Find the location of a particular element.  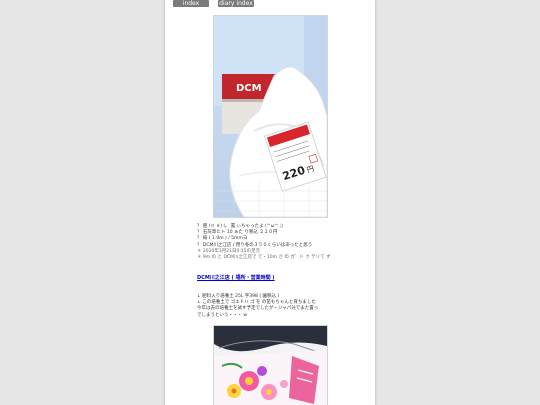

diary-index-button: diary index is located at coordinates (236, 3).